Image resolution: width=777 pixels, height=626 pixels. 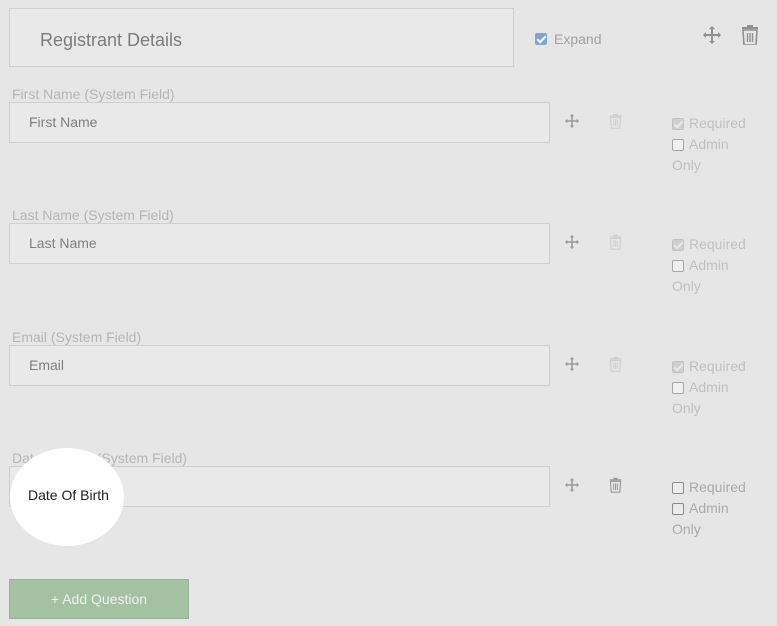 I want to click on field-label: Last Name (System Field), so click(x=93, y=215).